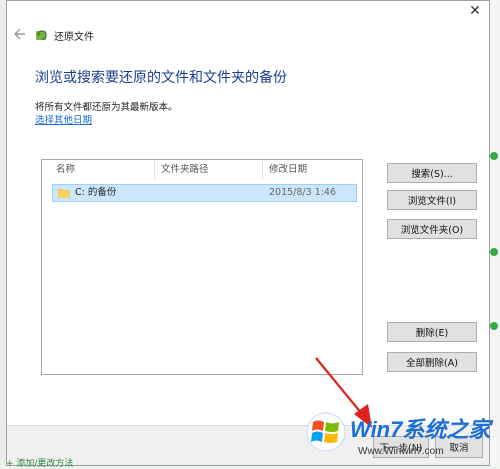 The width and height of the screenshot is (500, 469). Describe the element at coordinates (432, 332) in the screenshot. I see `remove-button: 删除(E)` at that location.